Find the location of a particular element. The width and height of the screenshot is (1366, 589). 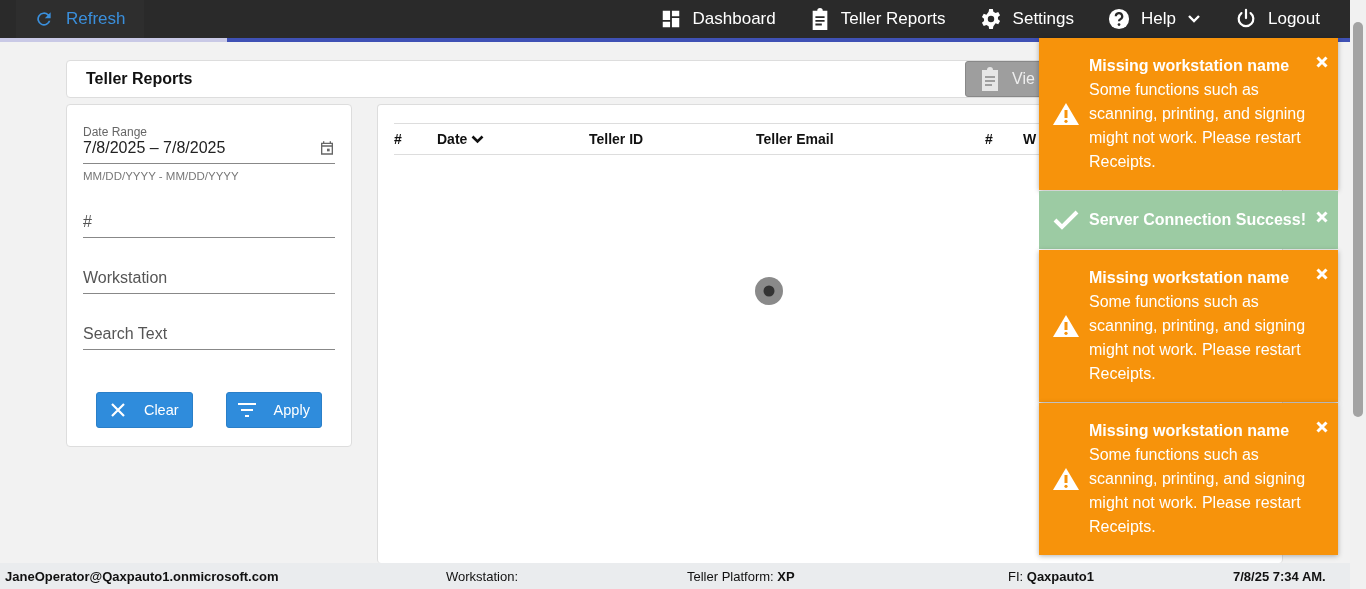

input-field: Search Text is located at coordinates (209, 334).